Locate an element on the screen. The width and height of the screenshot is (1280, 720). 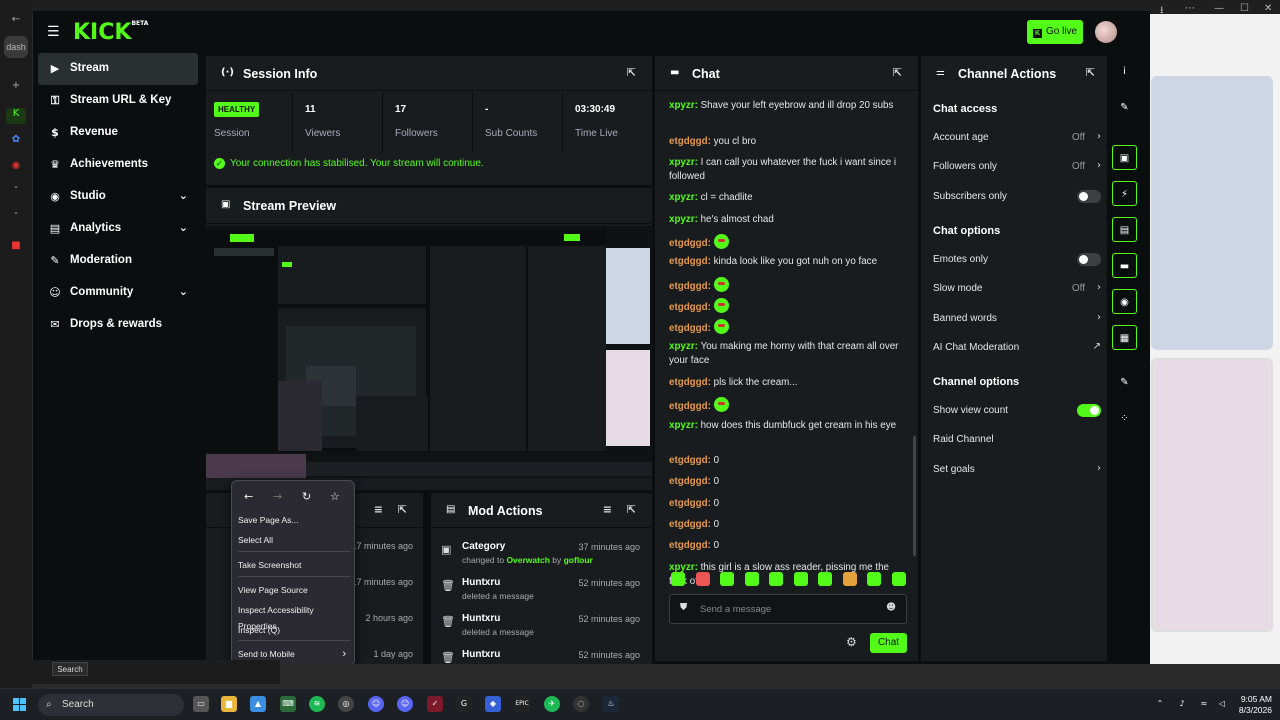
task-view-icon: ▭ is located at coordinates (201, 704).